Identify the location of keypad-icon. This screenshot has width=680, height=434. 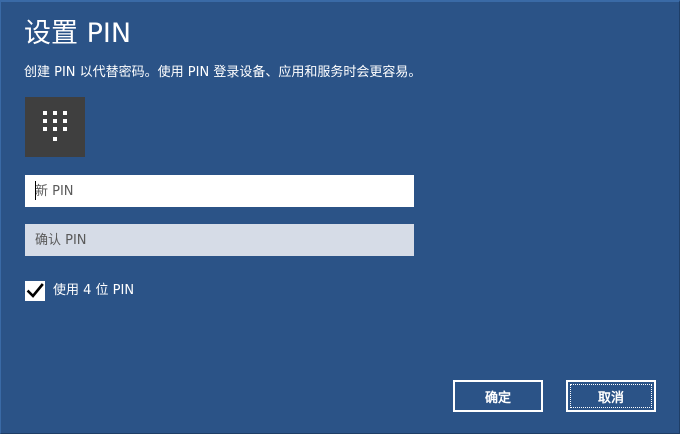
(55, 126).